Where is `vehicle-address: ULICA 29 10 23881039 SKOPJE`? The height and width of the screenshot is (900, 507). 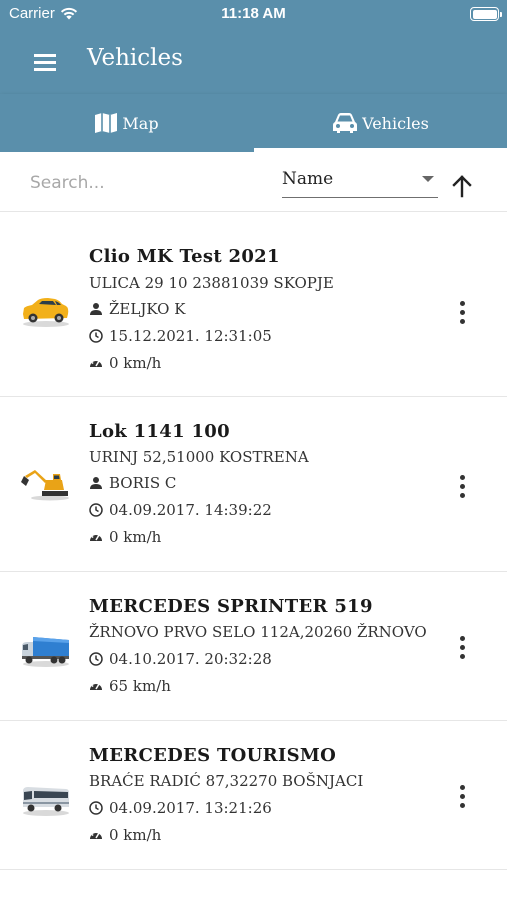
vehicle-address: ULICA 29 10 23881039 SKOPJE is located at coordinates (211, 283).